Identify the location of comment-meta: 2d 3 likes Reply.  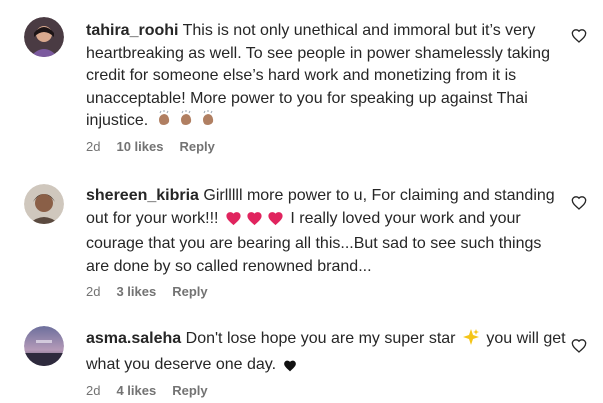
(147, 291).